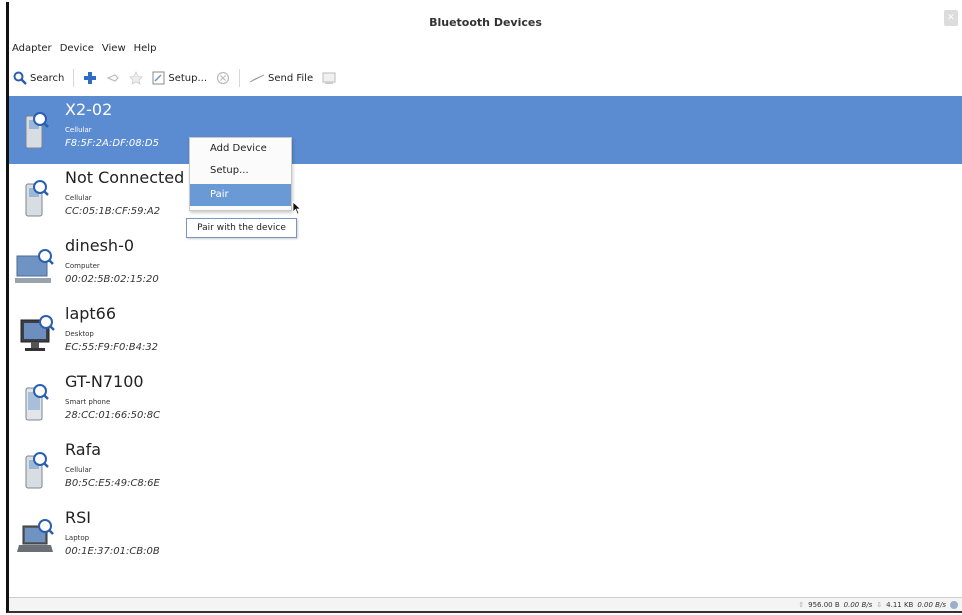 The width and height of the screenshot is (962, 615). I want to click on device-row: dinesh-0 Computer 00:02:5B:02:15:20, so click(485, 266).